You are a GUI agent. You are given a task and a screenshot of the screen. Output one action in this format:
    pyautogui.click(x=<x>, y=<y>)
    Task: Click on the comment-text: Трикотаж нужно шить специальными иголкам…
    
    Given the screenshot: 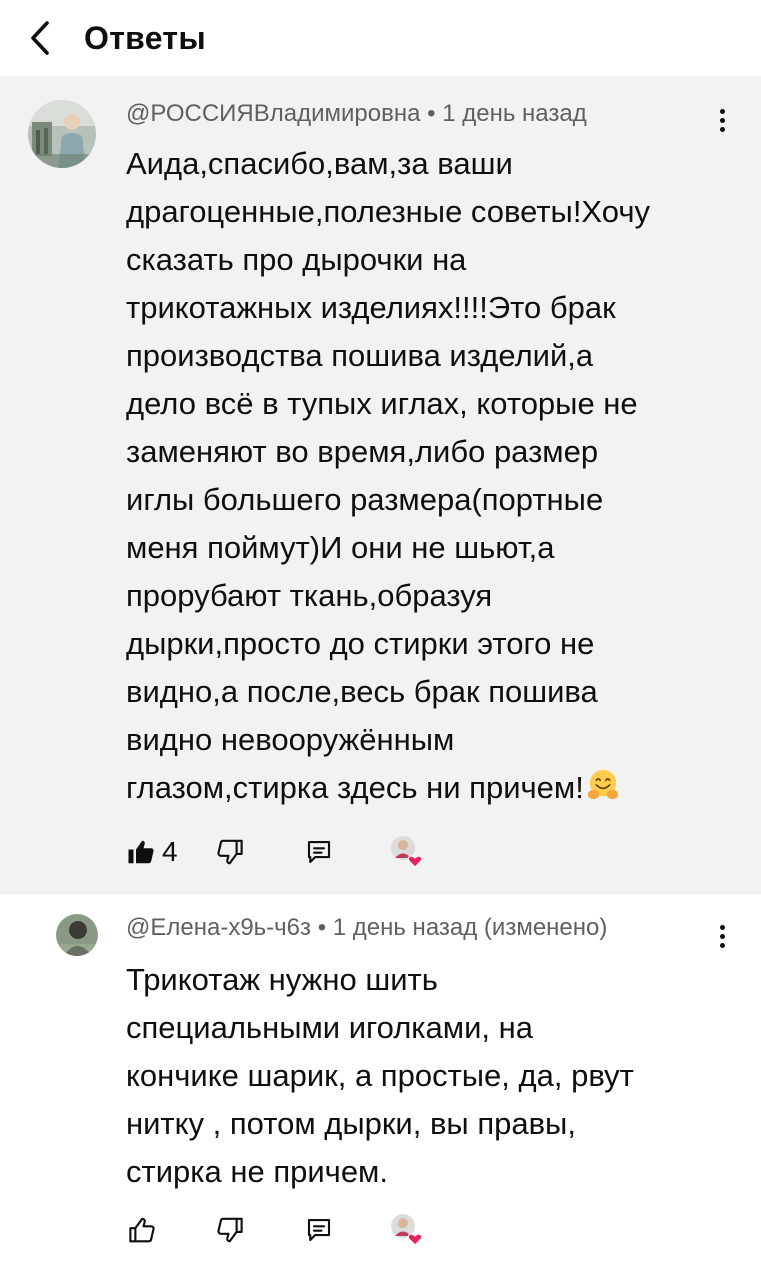 What is the action you would take?
    pyautogui.click(x=380, y=1075)
    